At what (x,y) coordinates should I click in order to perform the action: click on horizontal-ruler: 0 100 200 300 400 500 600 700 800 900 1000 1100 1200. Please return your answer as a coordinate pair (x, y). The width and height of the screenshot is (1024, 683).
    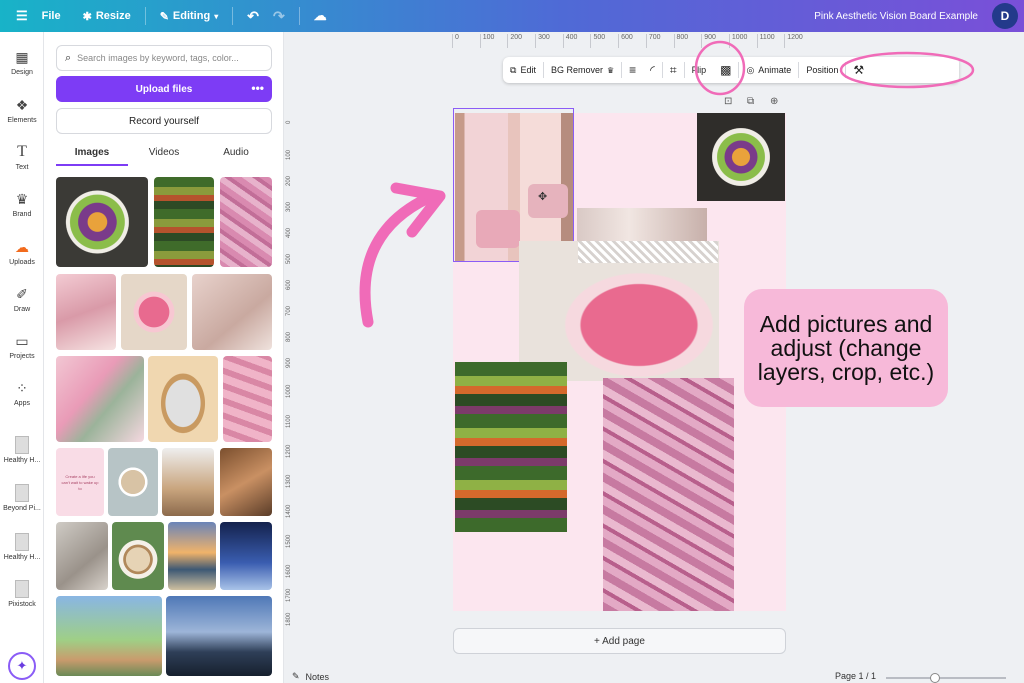
    Looking at the image, I should click on (632, 41).